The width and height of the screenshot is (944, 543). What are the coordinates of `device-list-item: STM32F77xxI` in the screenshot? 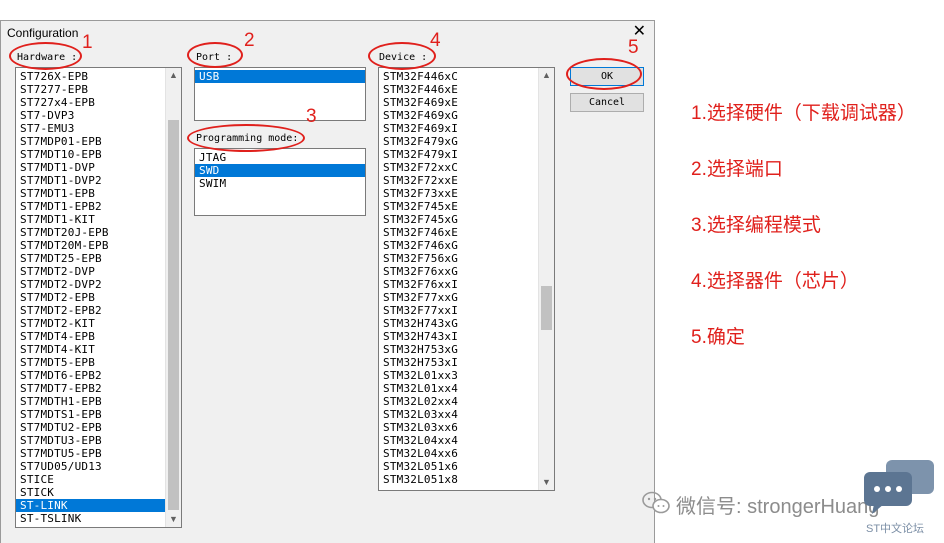 It's located at (466, 310).